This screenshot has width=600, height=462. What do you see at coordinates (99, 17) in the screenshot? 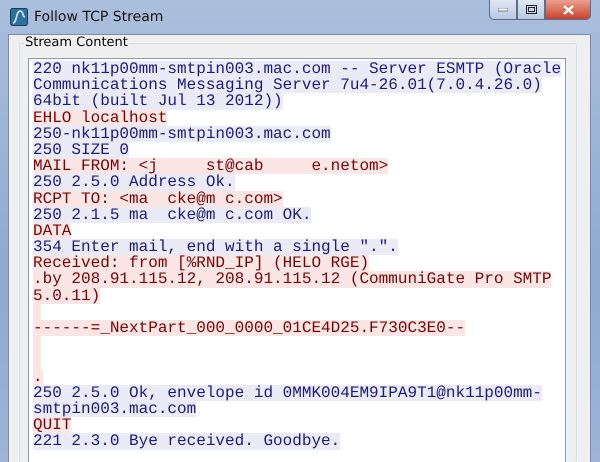
I see `window-title: Follow TCP Stream` at bounding box center [99, 17].